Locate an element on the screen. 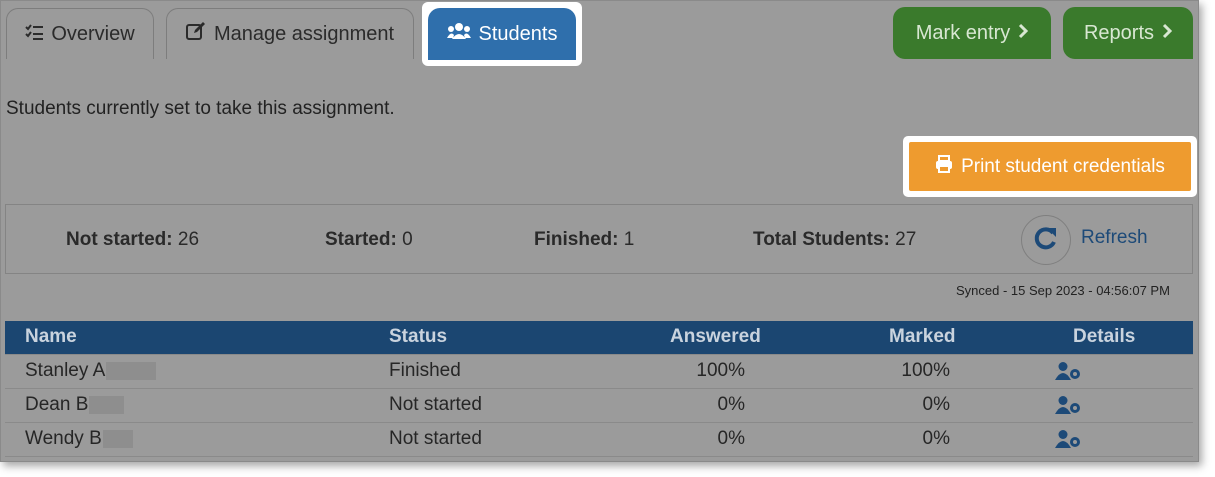 This screenshot has height=477, width=1215. student-name-text: Wendy B is located at coordinates (63, 438).